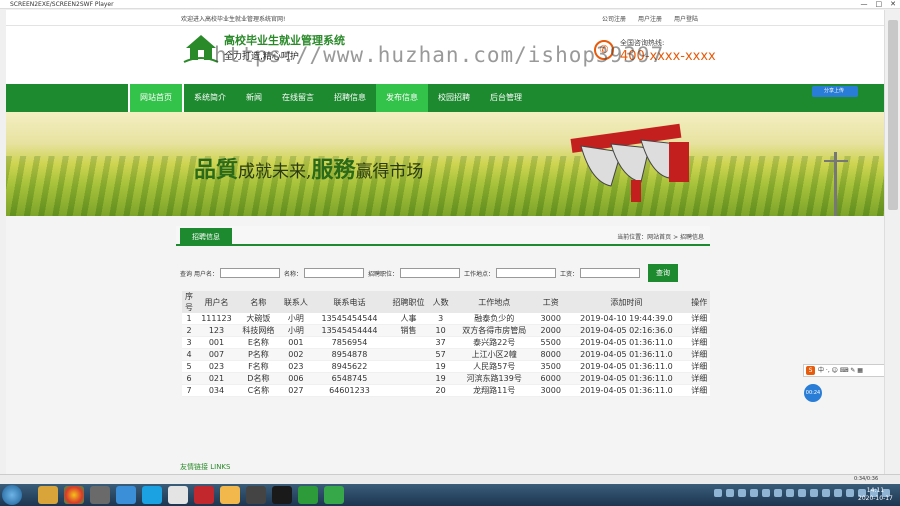  Describe the element at coordinates (254, 98) in the screenshot. I see `nav-news: 新闻` at that location.